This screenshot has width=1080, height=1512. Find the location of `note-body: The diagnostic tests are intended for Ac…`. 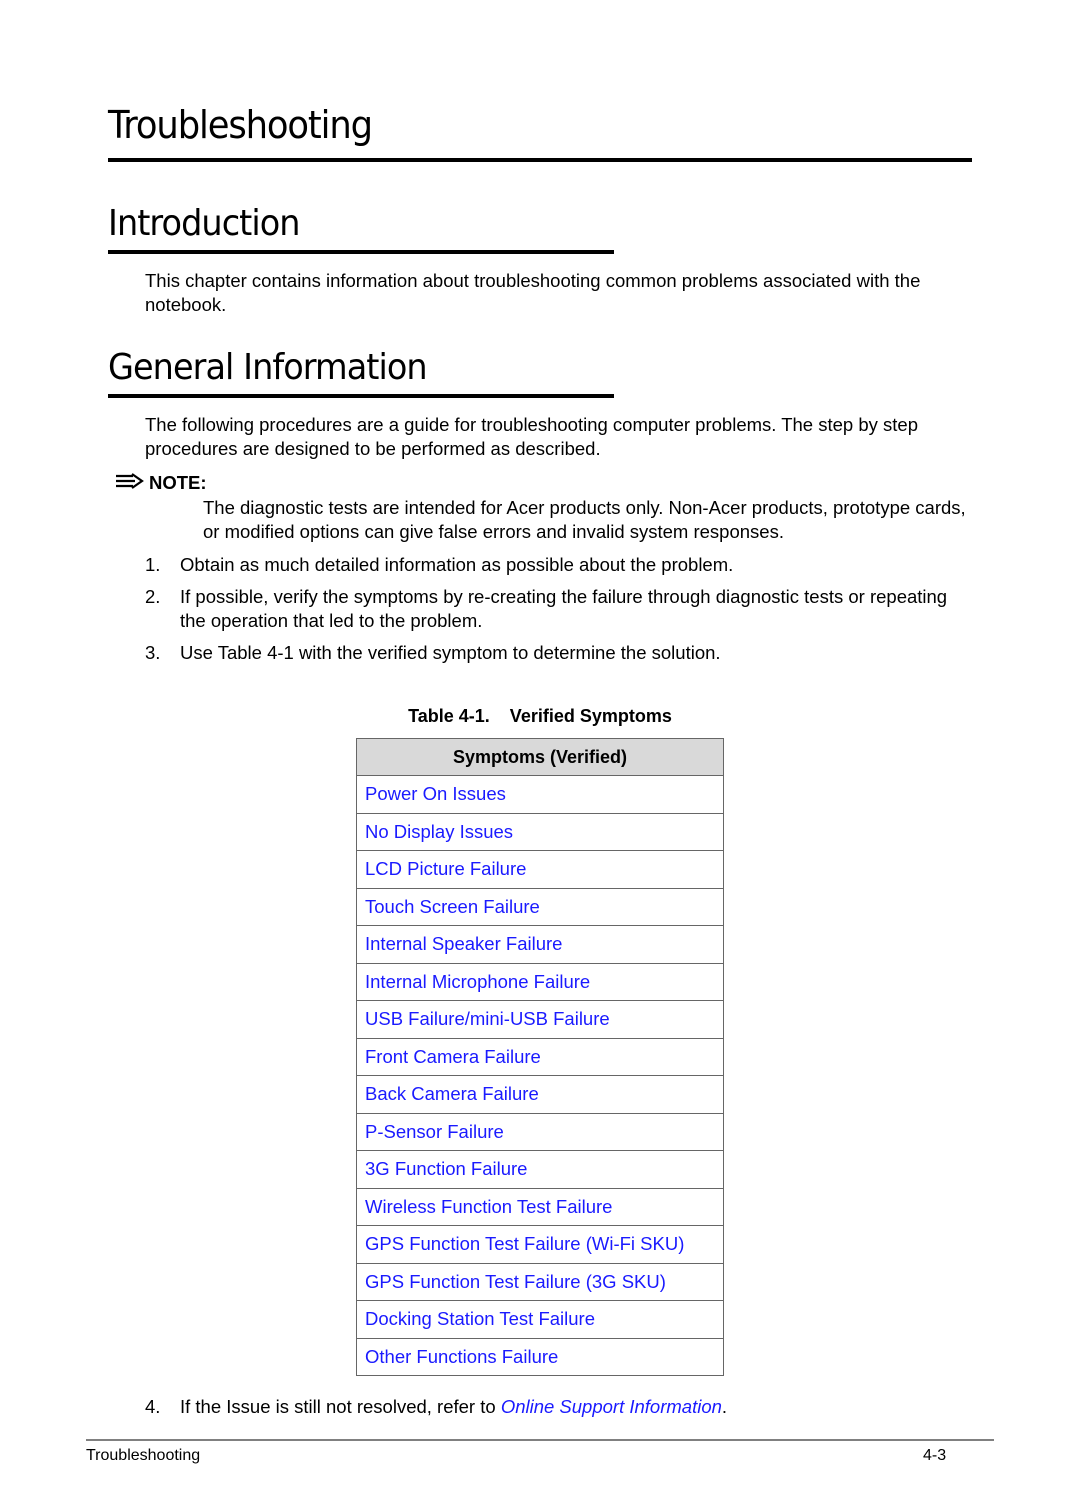

note-body: The diagnostic tests are intended for Ac… is located at coordinates (584, 519).